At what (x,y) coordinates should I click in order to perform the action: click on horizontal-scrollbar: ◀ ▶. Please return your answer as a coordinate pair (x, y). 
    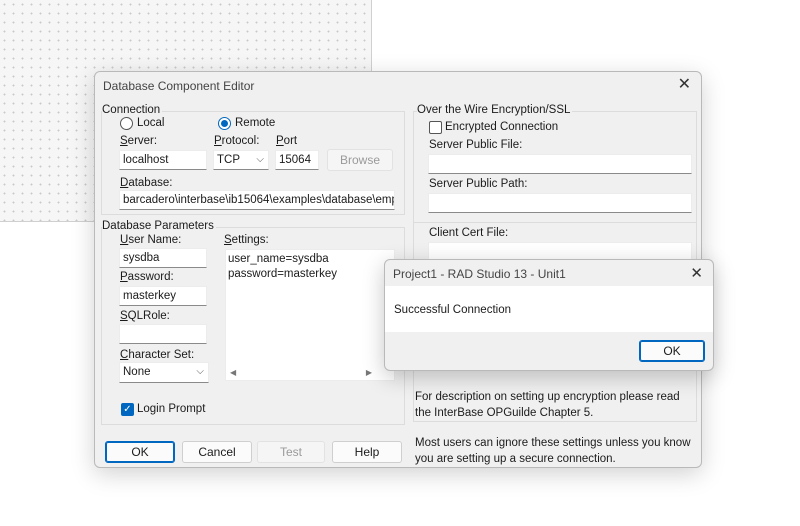
    Looking at the image, I should click on (310, 373).